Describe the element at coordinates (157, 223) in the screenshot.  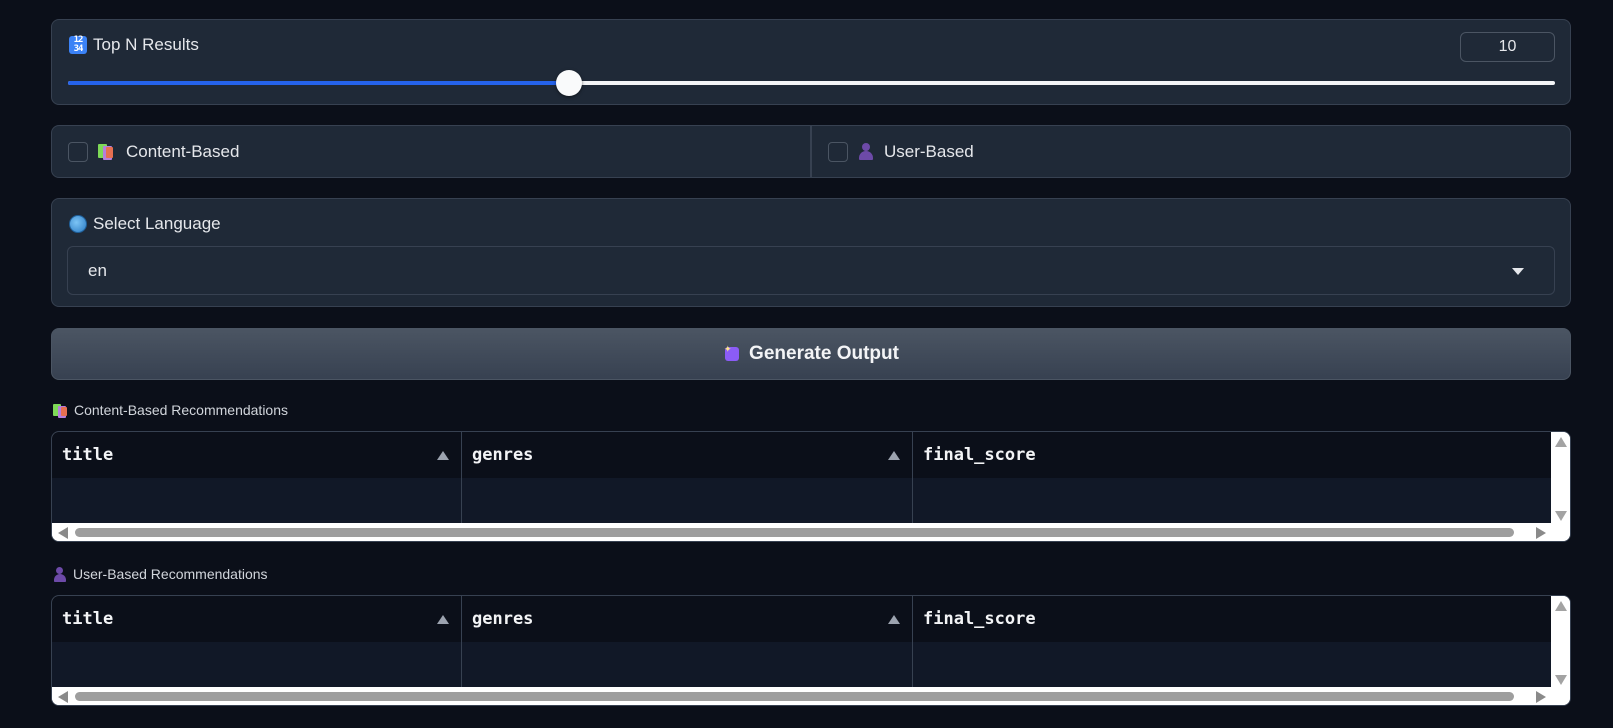
I see `language-label: Select Language` at that location.